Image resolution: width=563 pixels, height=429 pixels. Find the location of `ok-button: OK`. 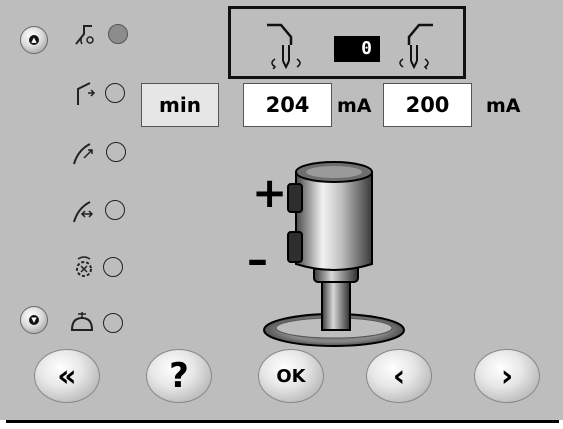

ok-button: OK is located at coordinates (291, 376).